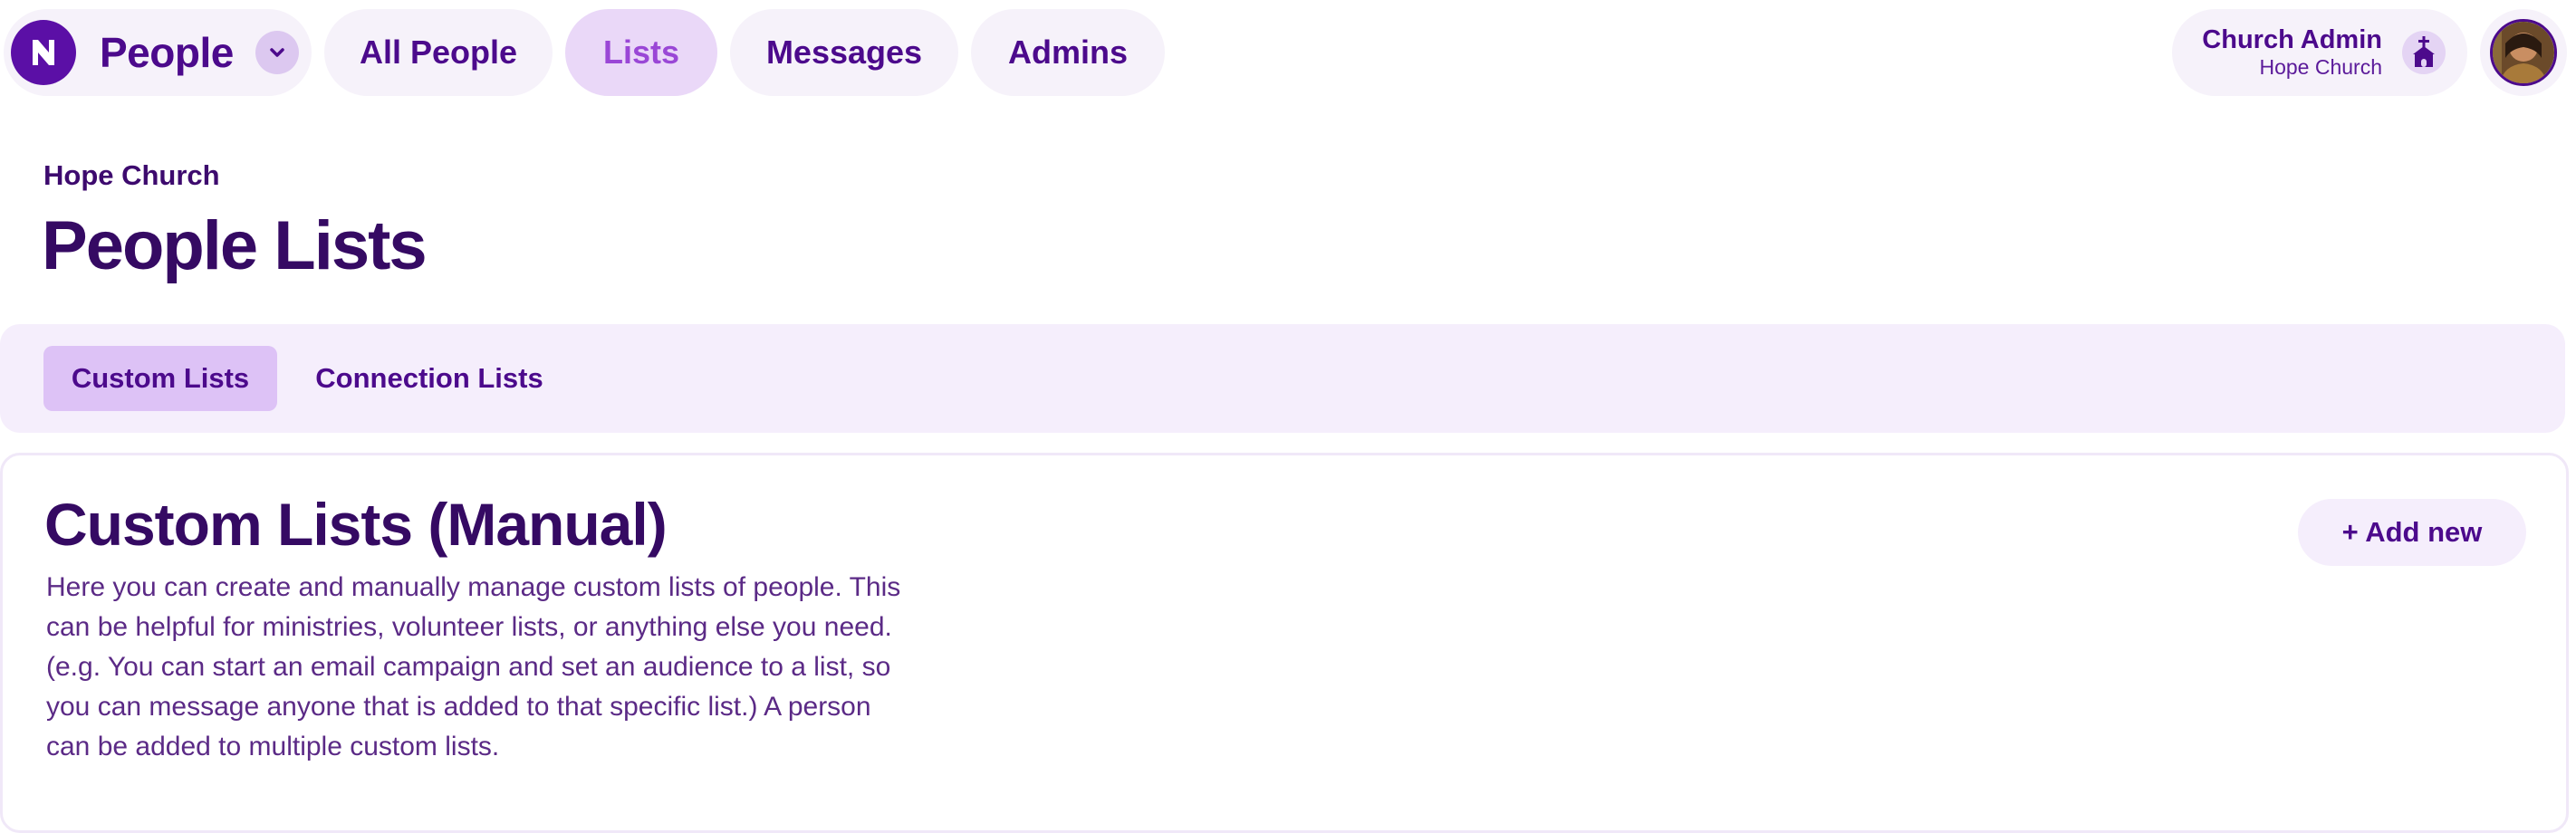  Describe the element at coordinates (43, 52) in the screenshot. I see `app-logo-icon` at that location.